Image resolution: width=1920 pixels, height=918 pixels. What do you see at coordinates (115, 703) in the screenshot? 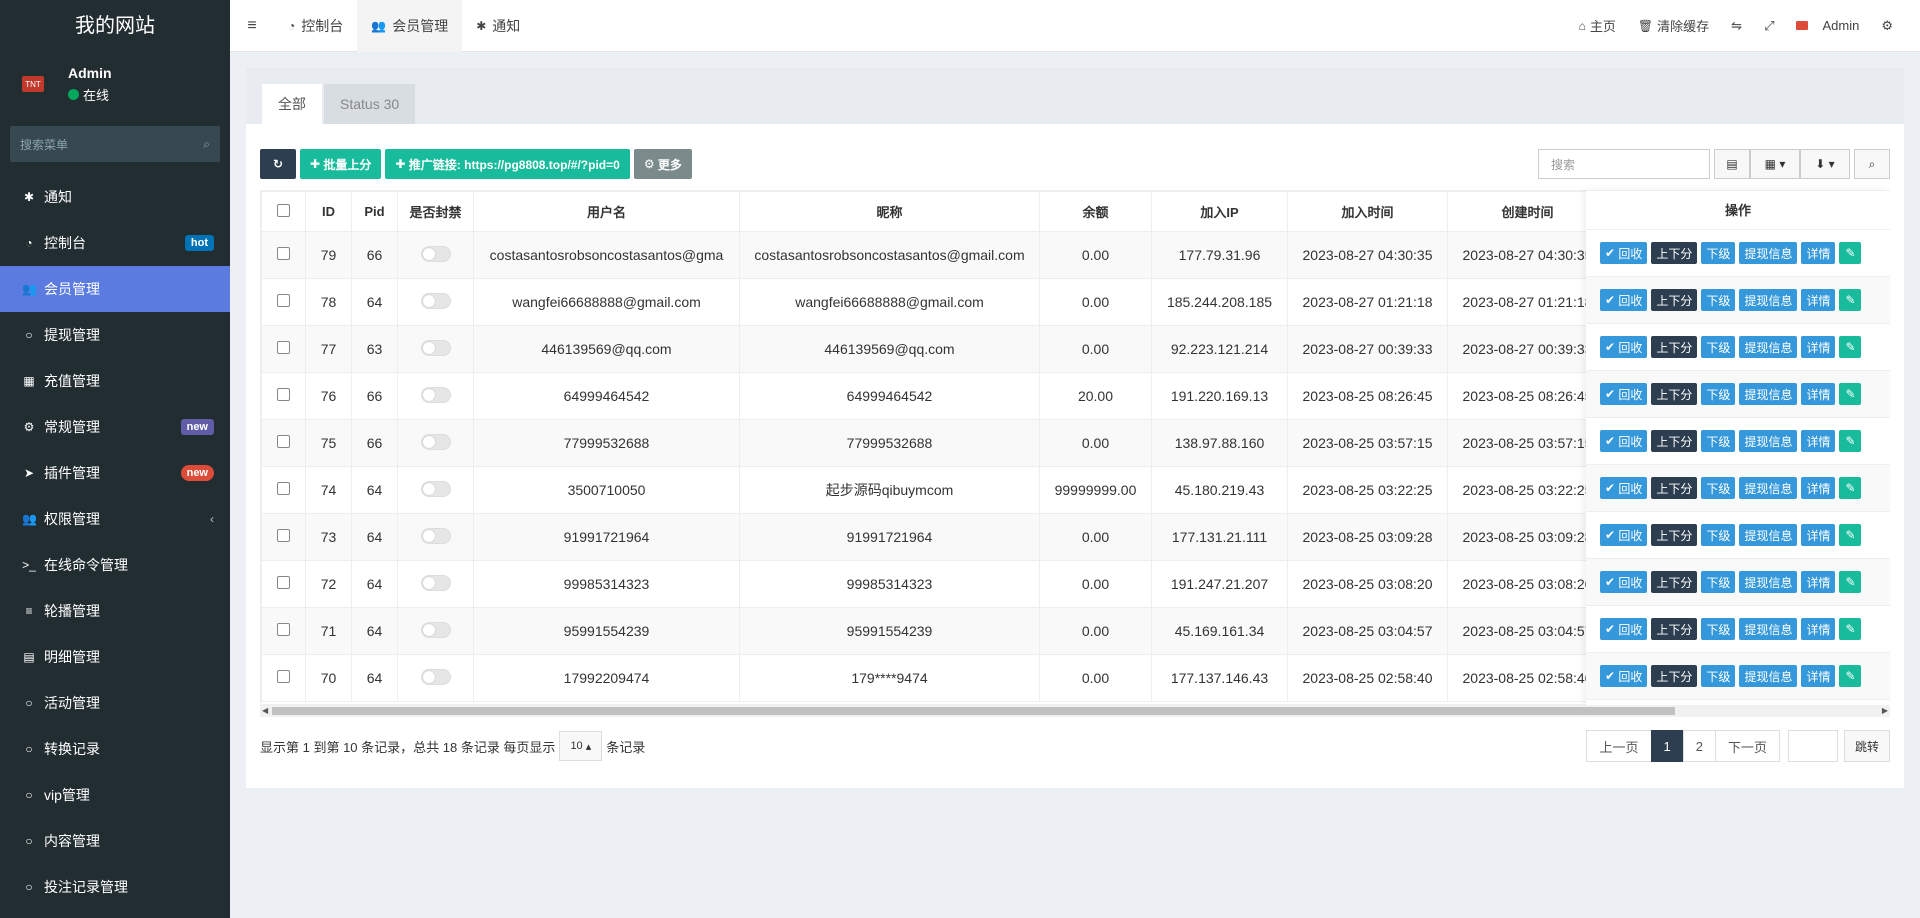
I see `sidebar-item-activity: ○ 活动管理` at bounding box center [115, 703].